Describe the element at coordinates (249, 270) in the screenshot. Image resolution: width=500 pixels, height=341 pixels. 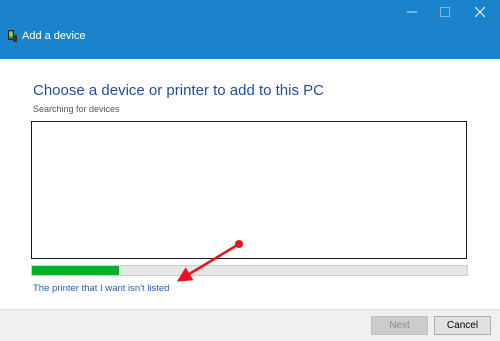
I see `search-progress-bar` at that location.